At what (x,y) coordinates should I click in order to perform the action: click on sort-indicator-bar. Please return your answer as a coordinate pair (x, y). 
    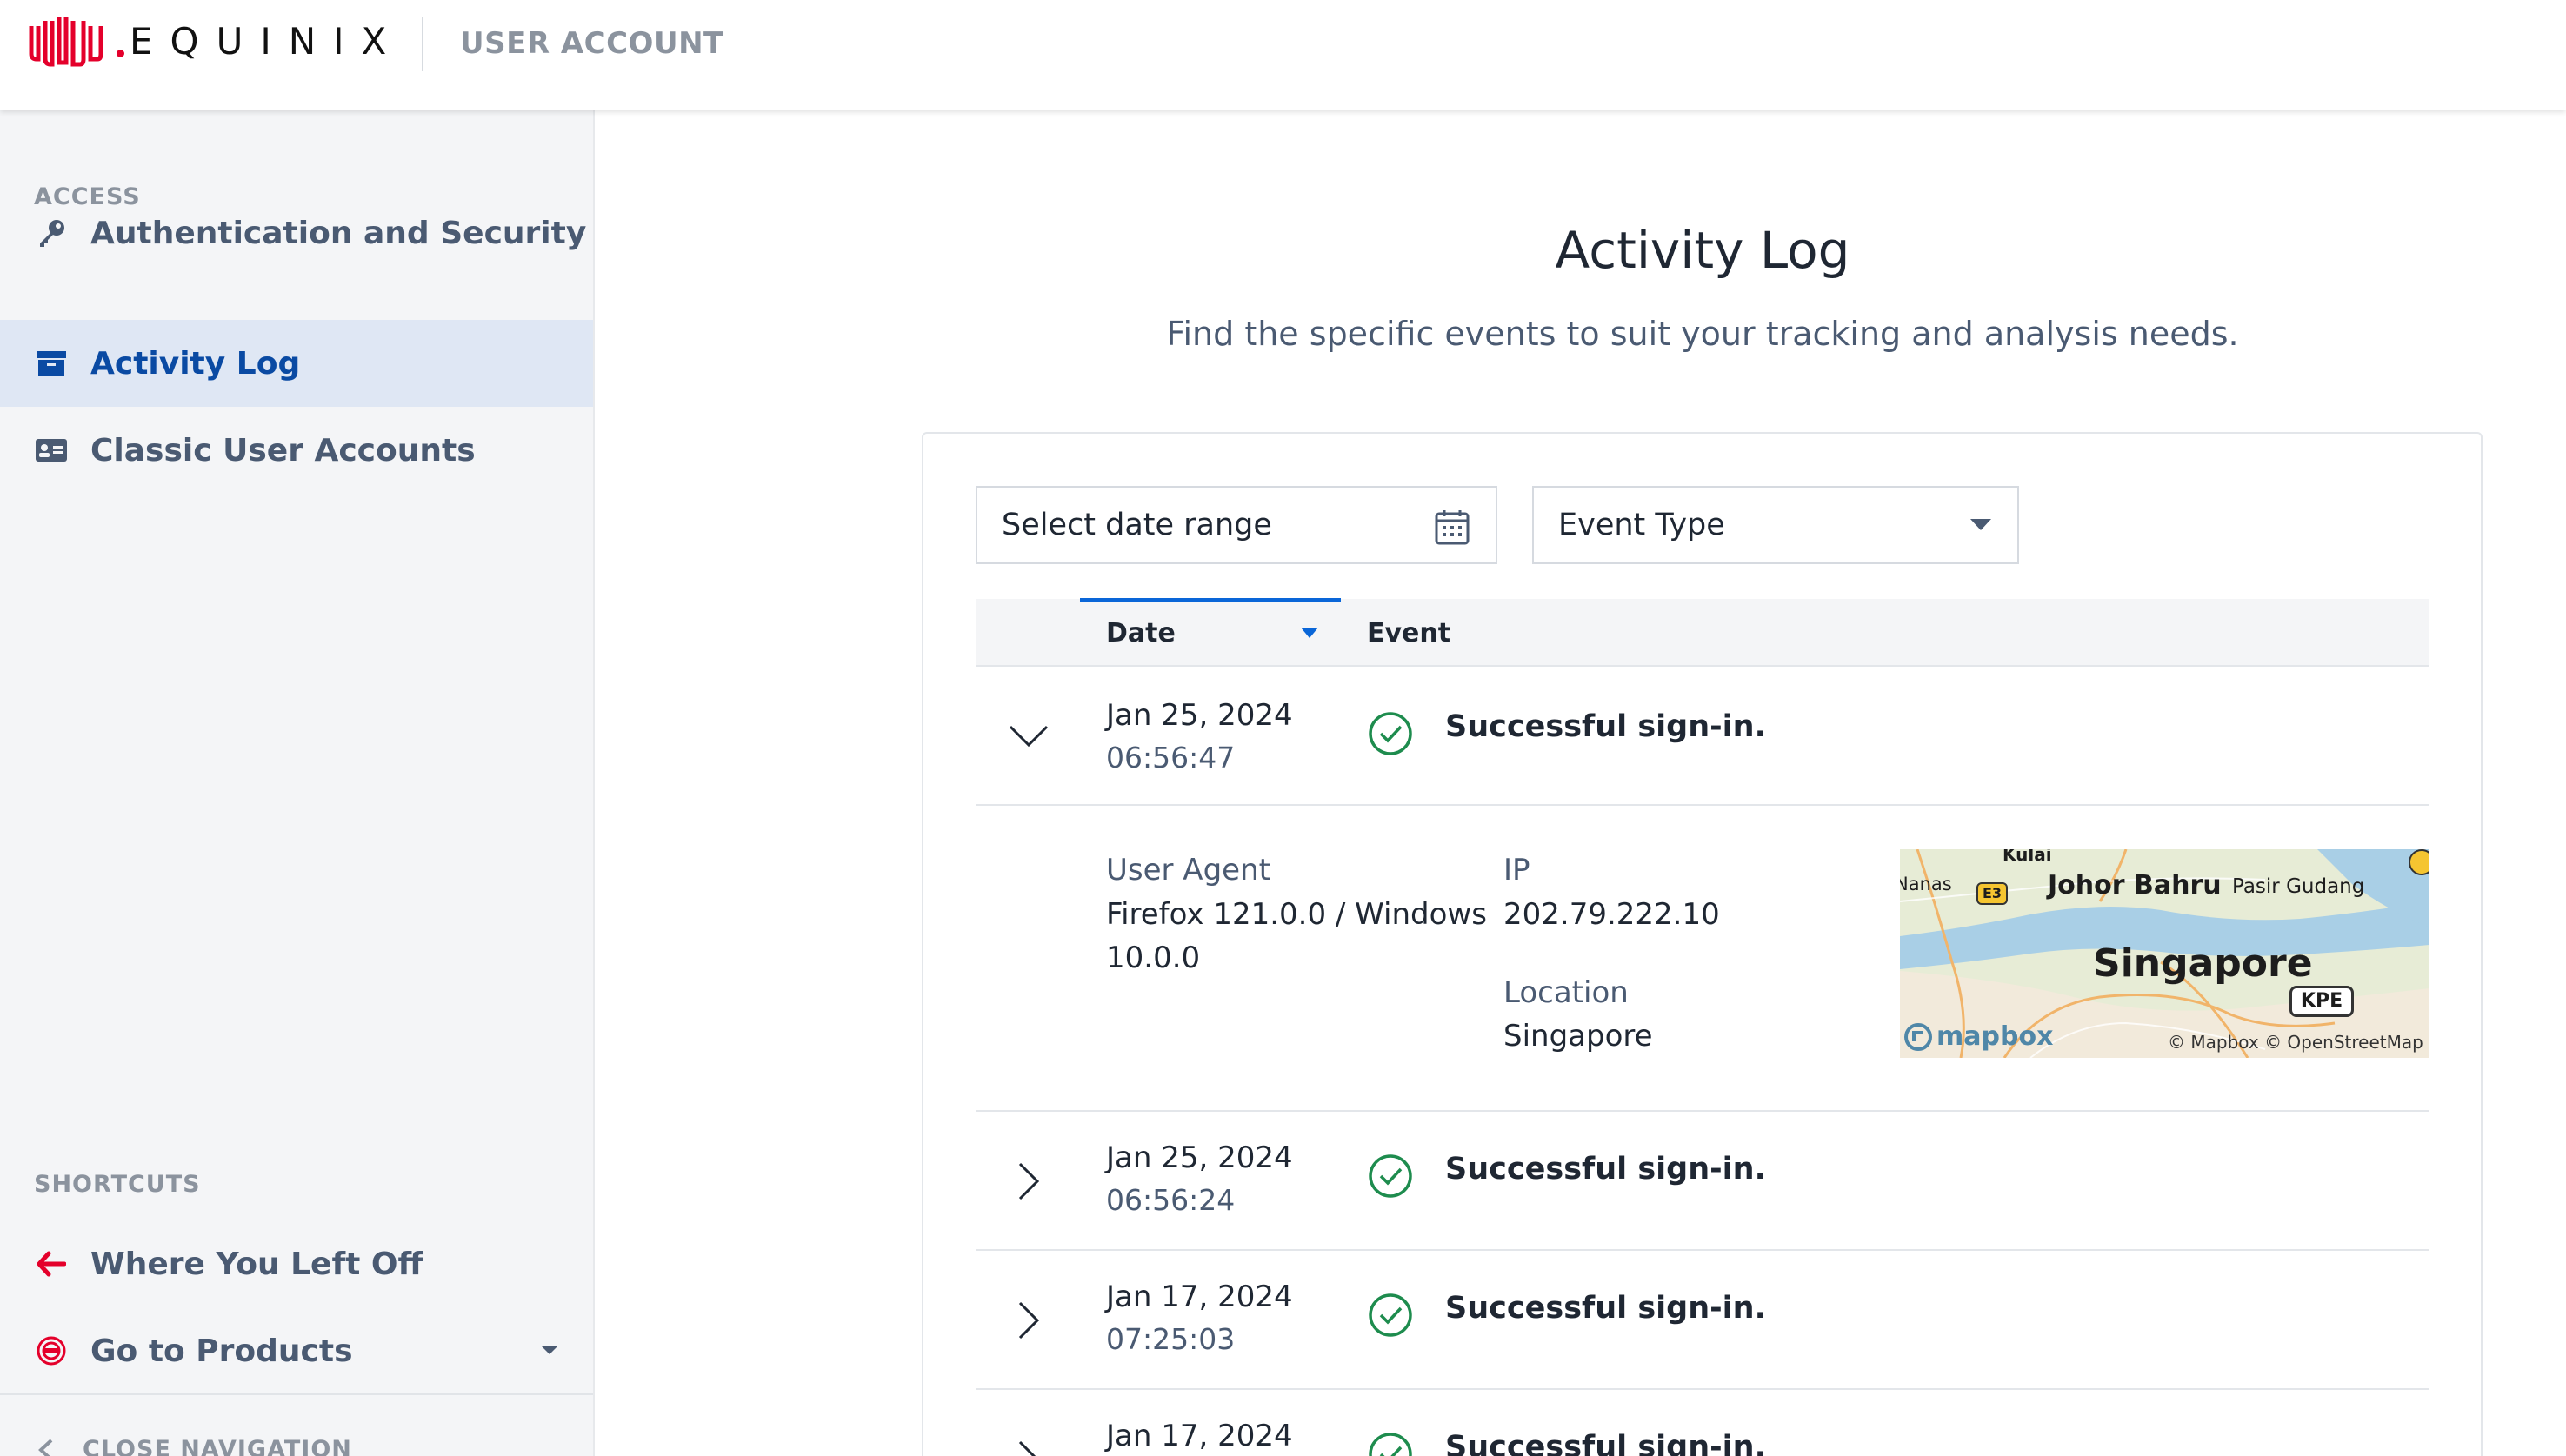
    Looking at the image, I should click on (1210, 600).